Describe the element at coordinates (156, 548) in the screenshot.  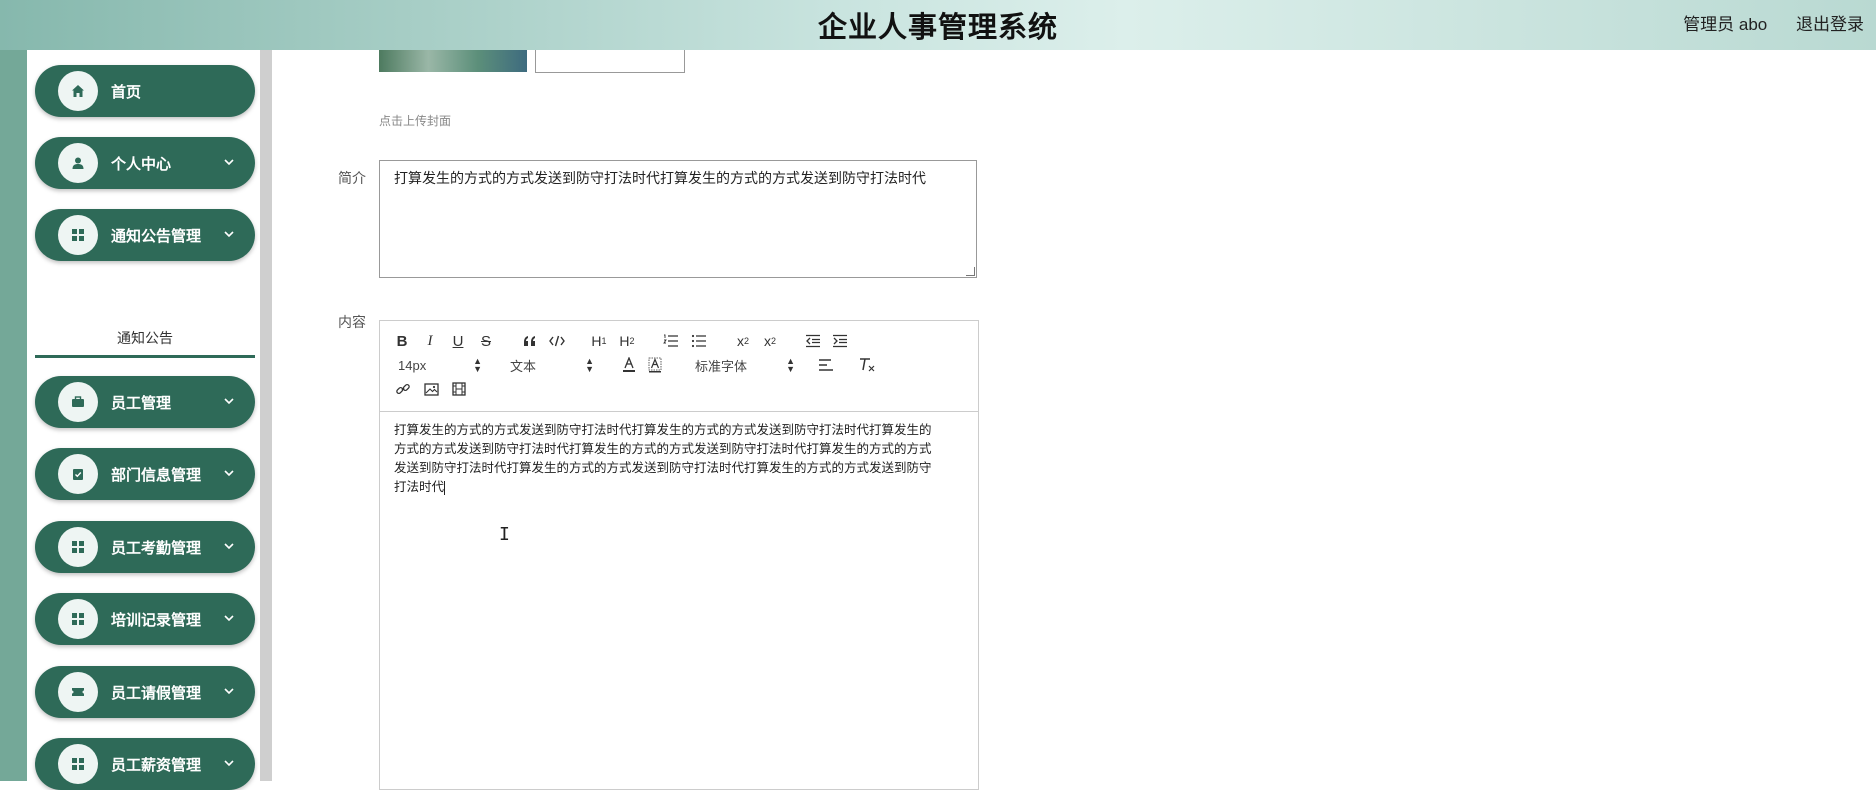
I see `sidebar-item-label: 员工考勤管理` at that location.